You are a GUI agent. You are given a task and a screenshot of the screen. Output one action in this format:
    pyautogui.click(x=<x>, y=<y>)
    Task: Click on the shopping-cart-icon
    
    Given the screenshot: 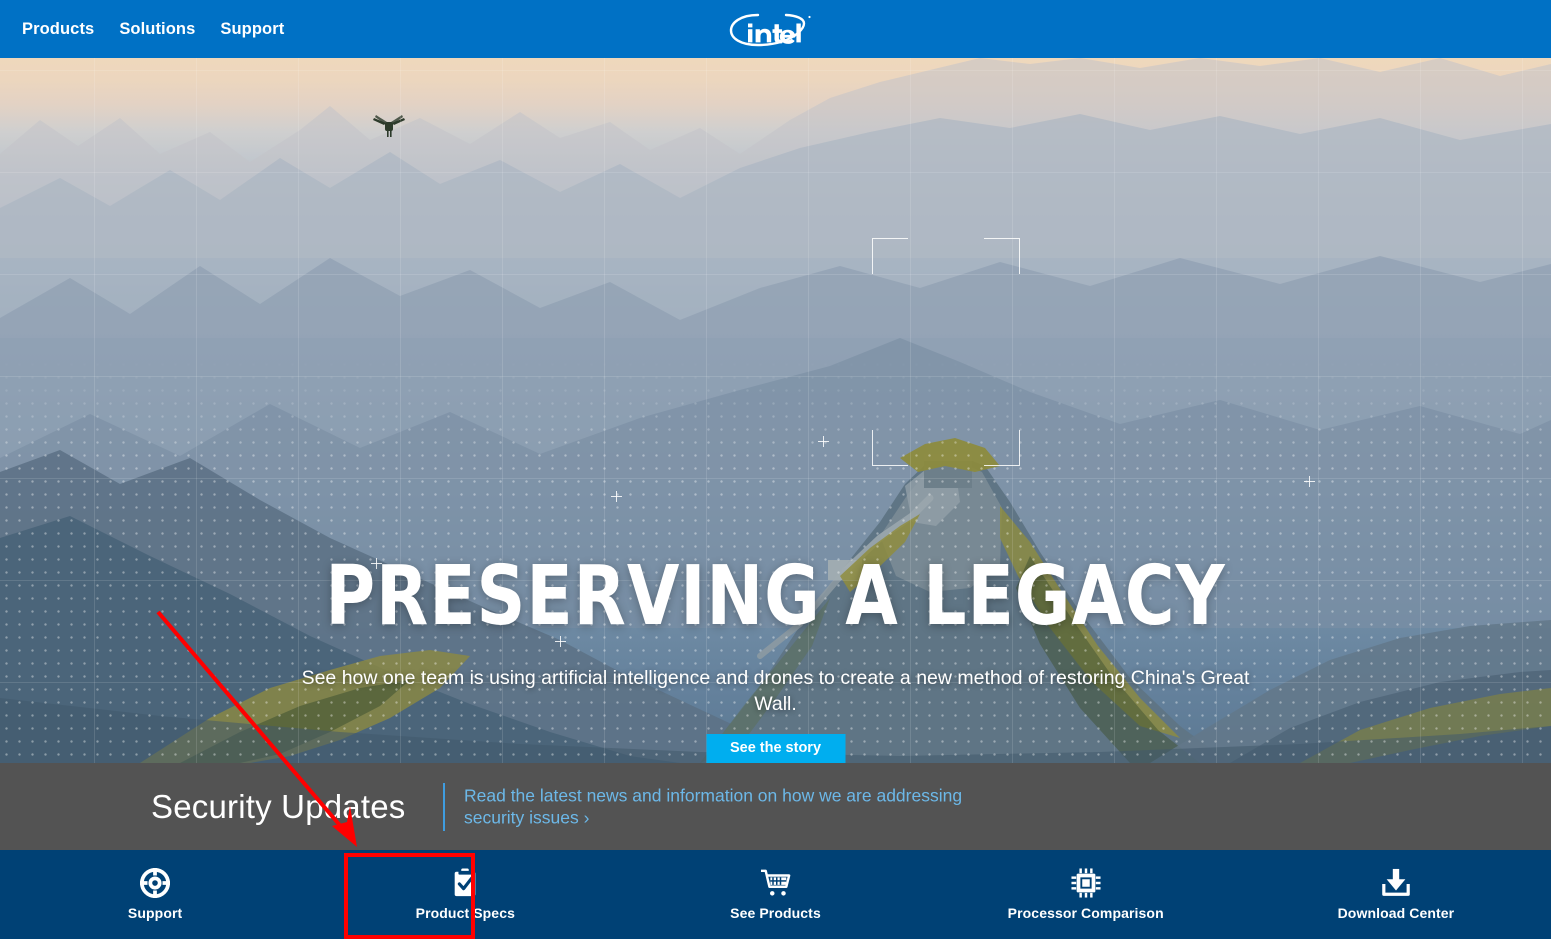 What is the action you would take?
    pyautogui.click(x=775, y=883)
    